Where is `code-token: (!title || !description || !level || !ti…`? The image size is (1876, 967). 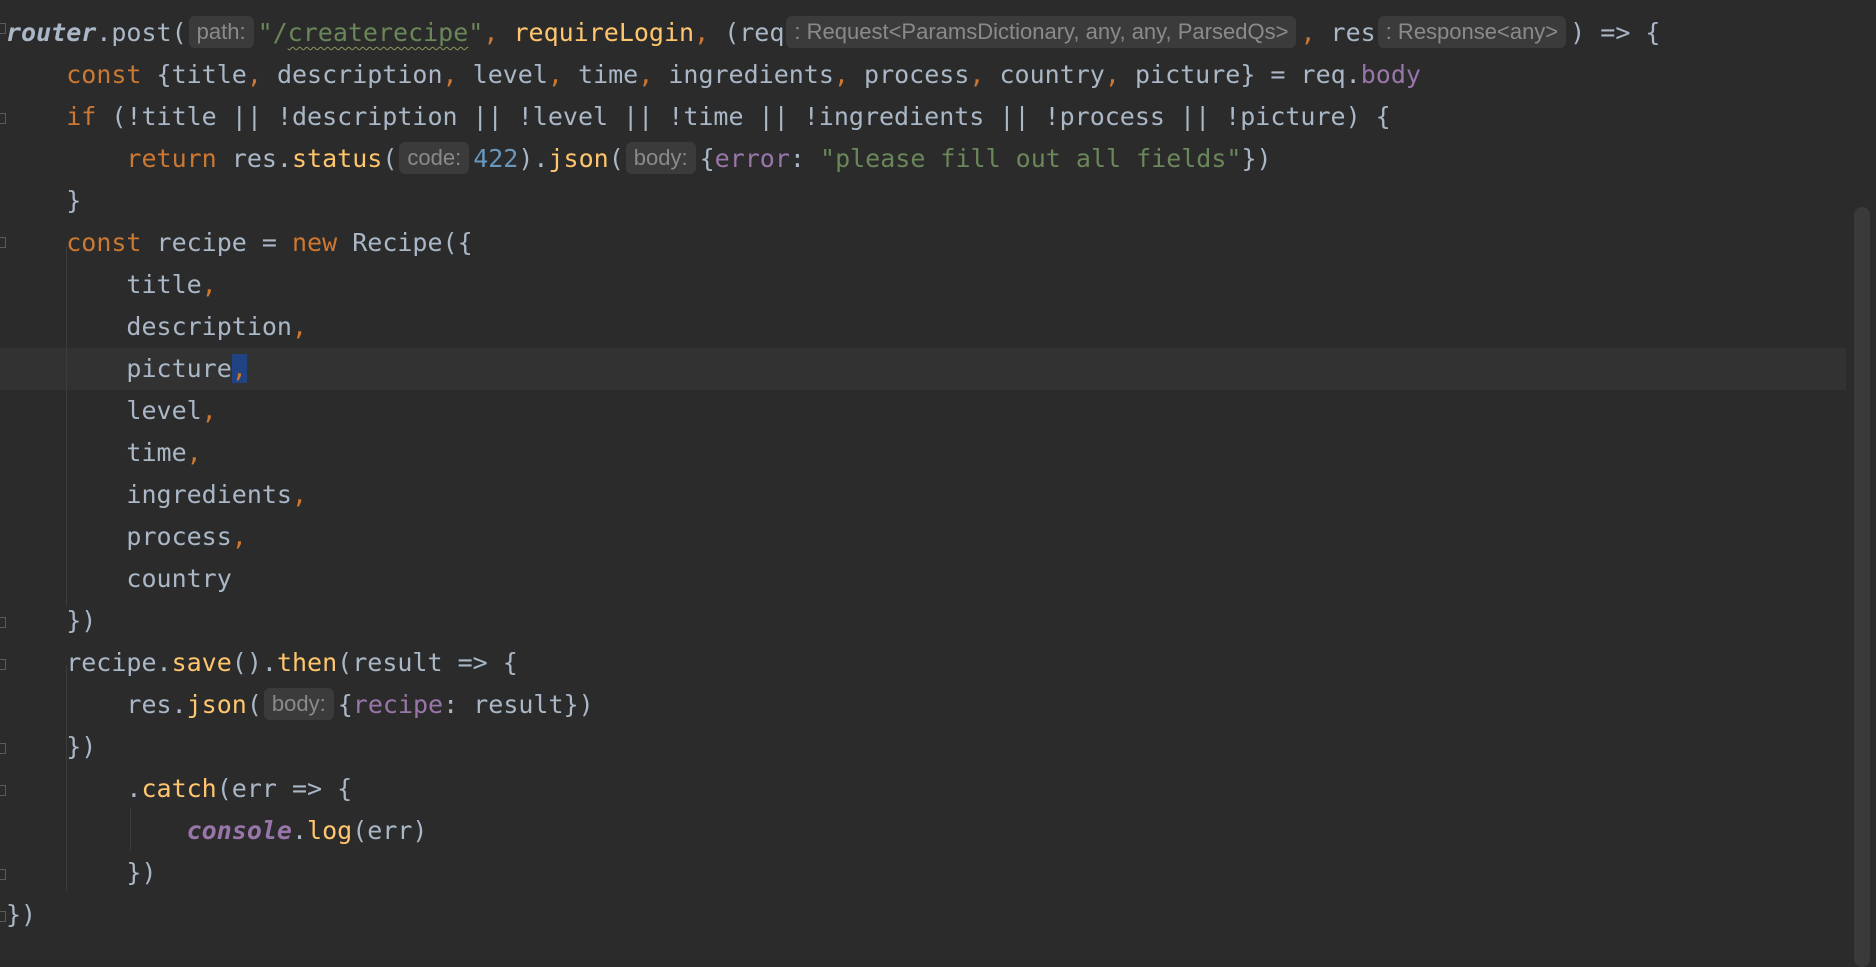 code-token: (!title || !description || !level || !ti… is located at coordinates (751, 116).